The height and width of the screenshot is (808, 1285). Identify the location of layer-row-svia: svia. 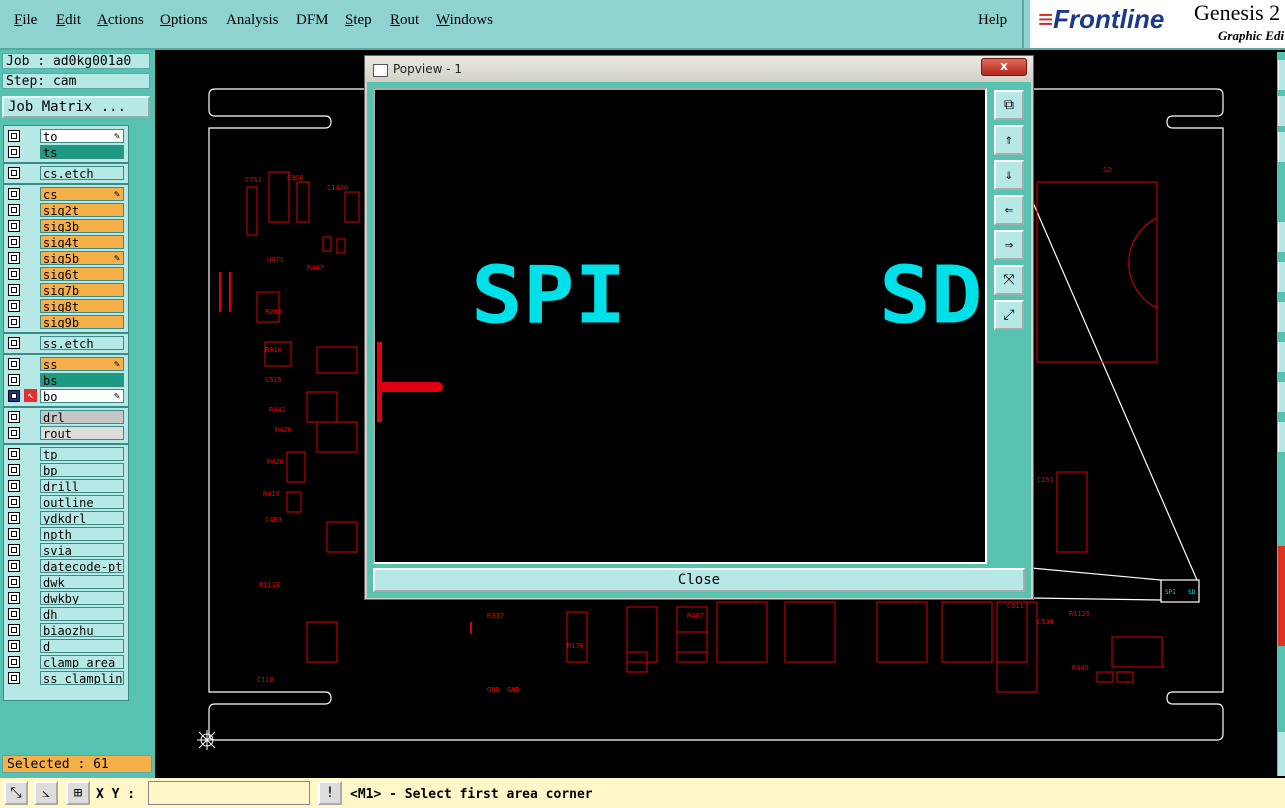
(66, 550).